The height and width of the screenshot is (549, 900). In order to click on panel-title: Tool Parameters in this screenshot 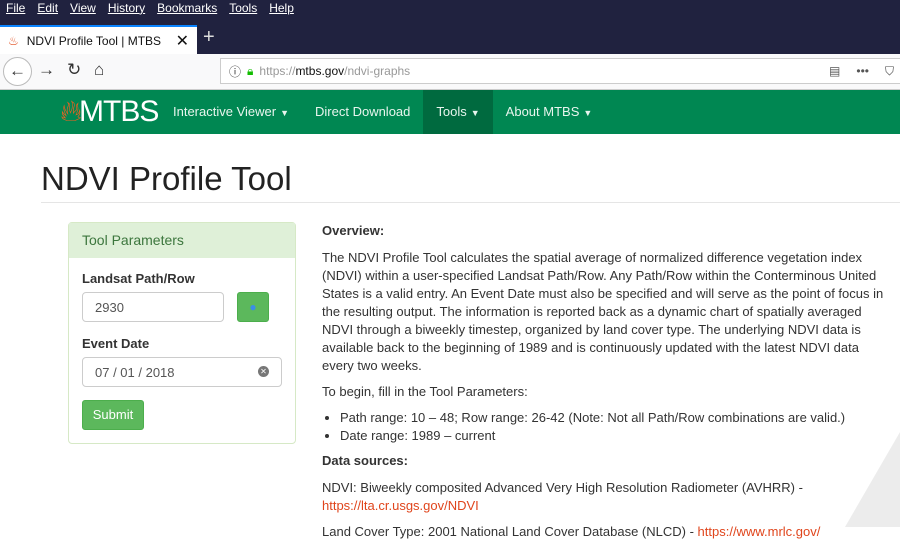, I will do `click(182, 240)`.